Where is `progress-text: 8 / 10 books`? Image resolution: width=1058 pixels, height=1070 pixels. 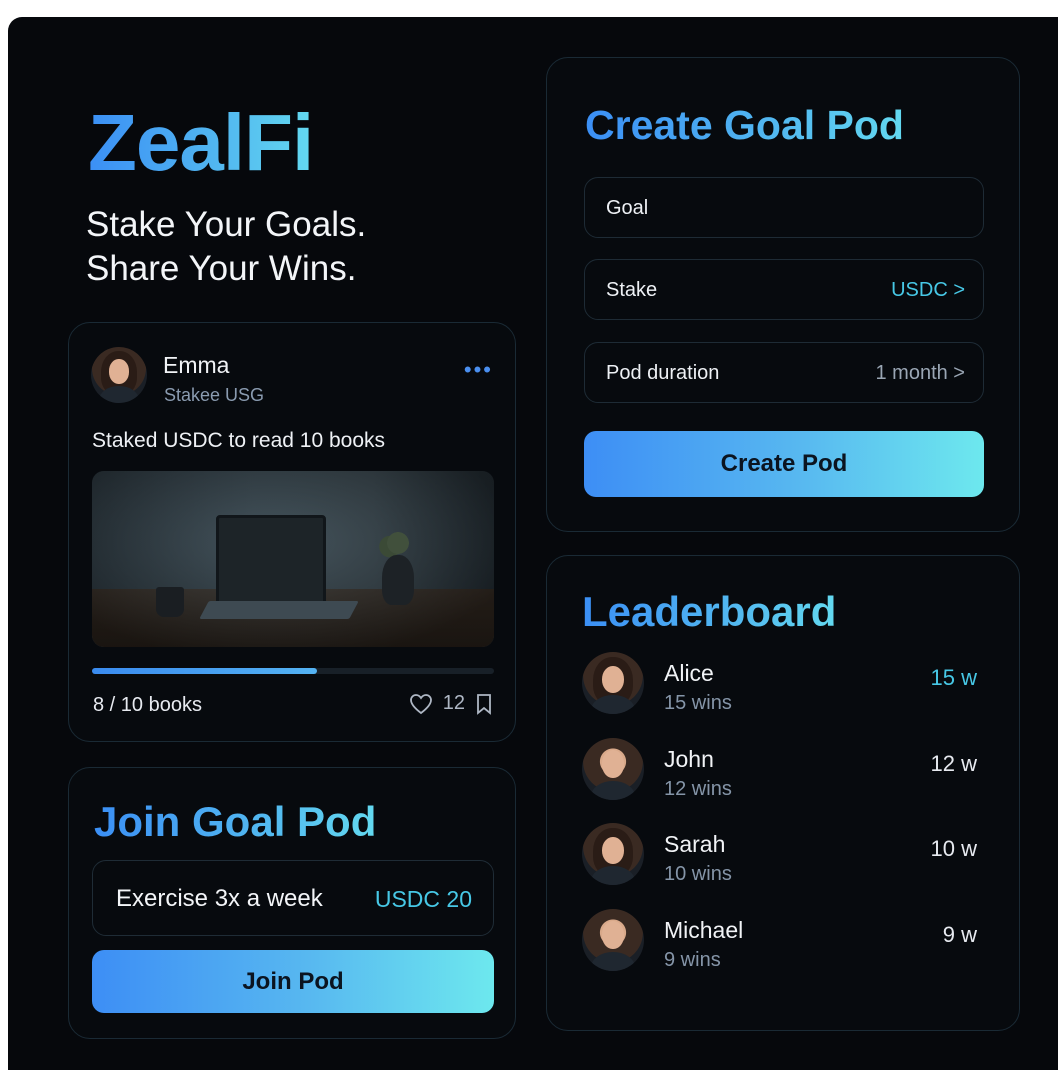
progress-text: 8 / 10 books is located at coordinates (147, 705).